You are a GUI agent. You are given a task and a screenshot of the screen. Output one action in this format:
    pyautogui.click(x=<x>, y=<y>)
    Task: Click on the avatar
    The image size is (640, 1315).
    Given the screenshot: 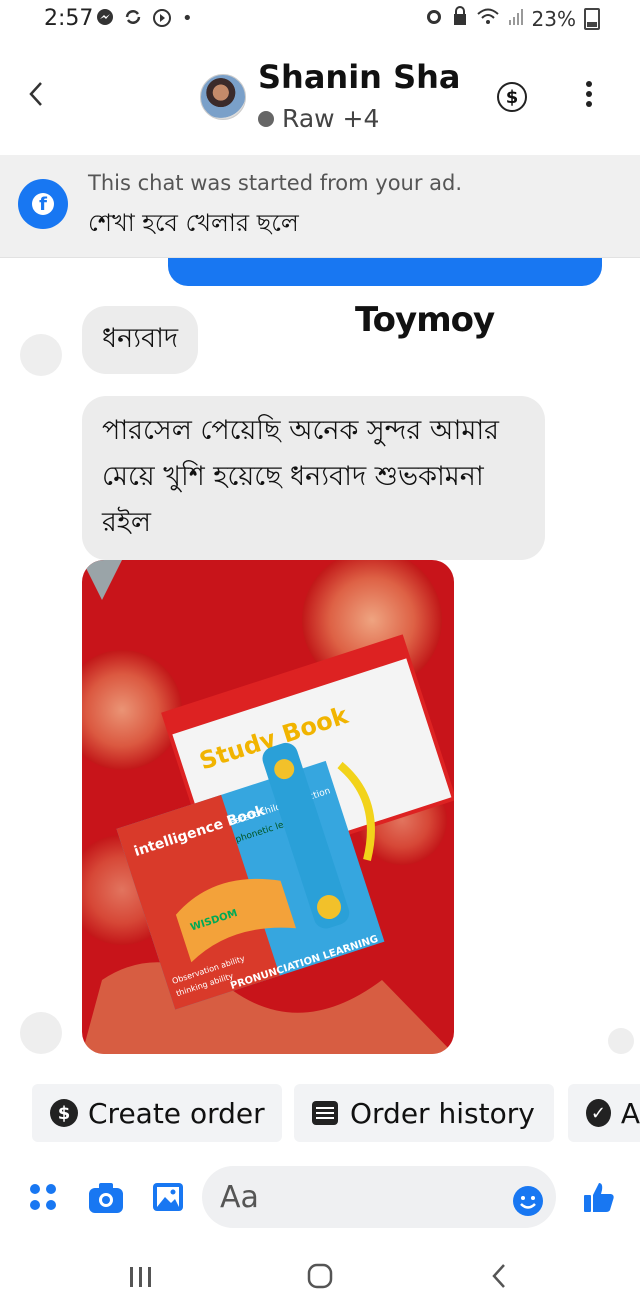 What is the action you would take?
    pyautogui.click(x=223, y=97)
    